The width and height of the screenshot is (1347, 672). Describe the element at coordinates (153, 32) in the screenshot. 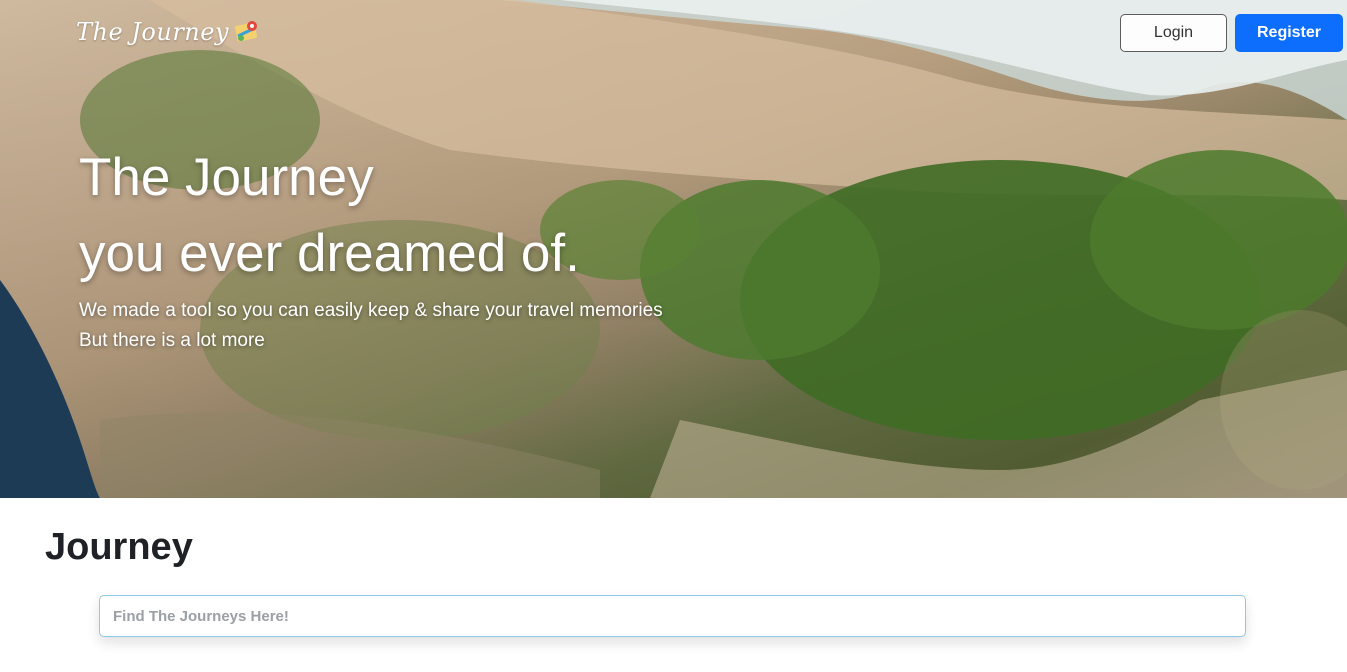

I see `logo-text: The Journey` at that location.